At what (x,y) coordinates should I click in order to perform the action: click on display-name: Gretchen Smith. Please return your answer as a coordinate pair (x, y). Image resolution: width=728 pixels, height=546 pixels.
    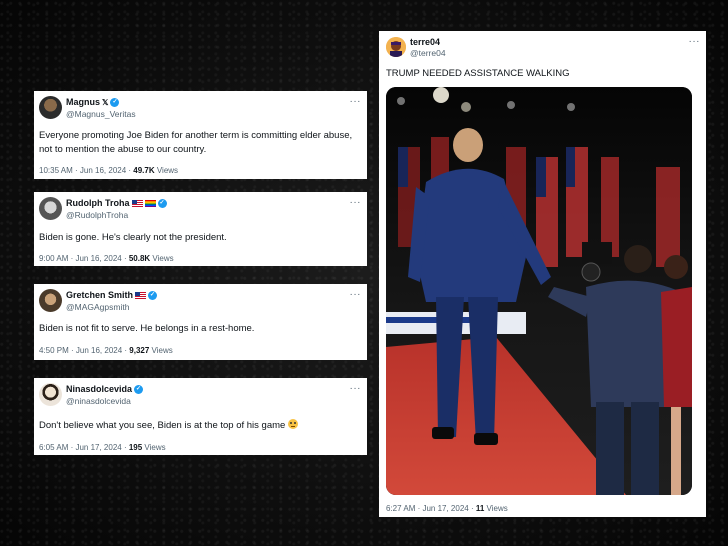
    Looking at the image, I should click on (99, 295).